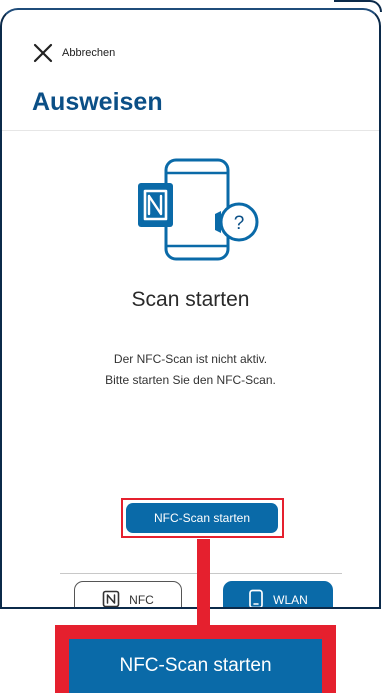 The width and height of the screenshot is (382, 693). I want to click on nfc-mode-button: NFC, so click(128, 594).